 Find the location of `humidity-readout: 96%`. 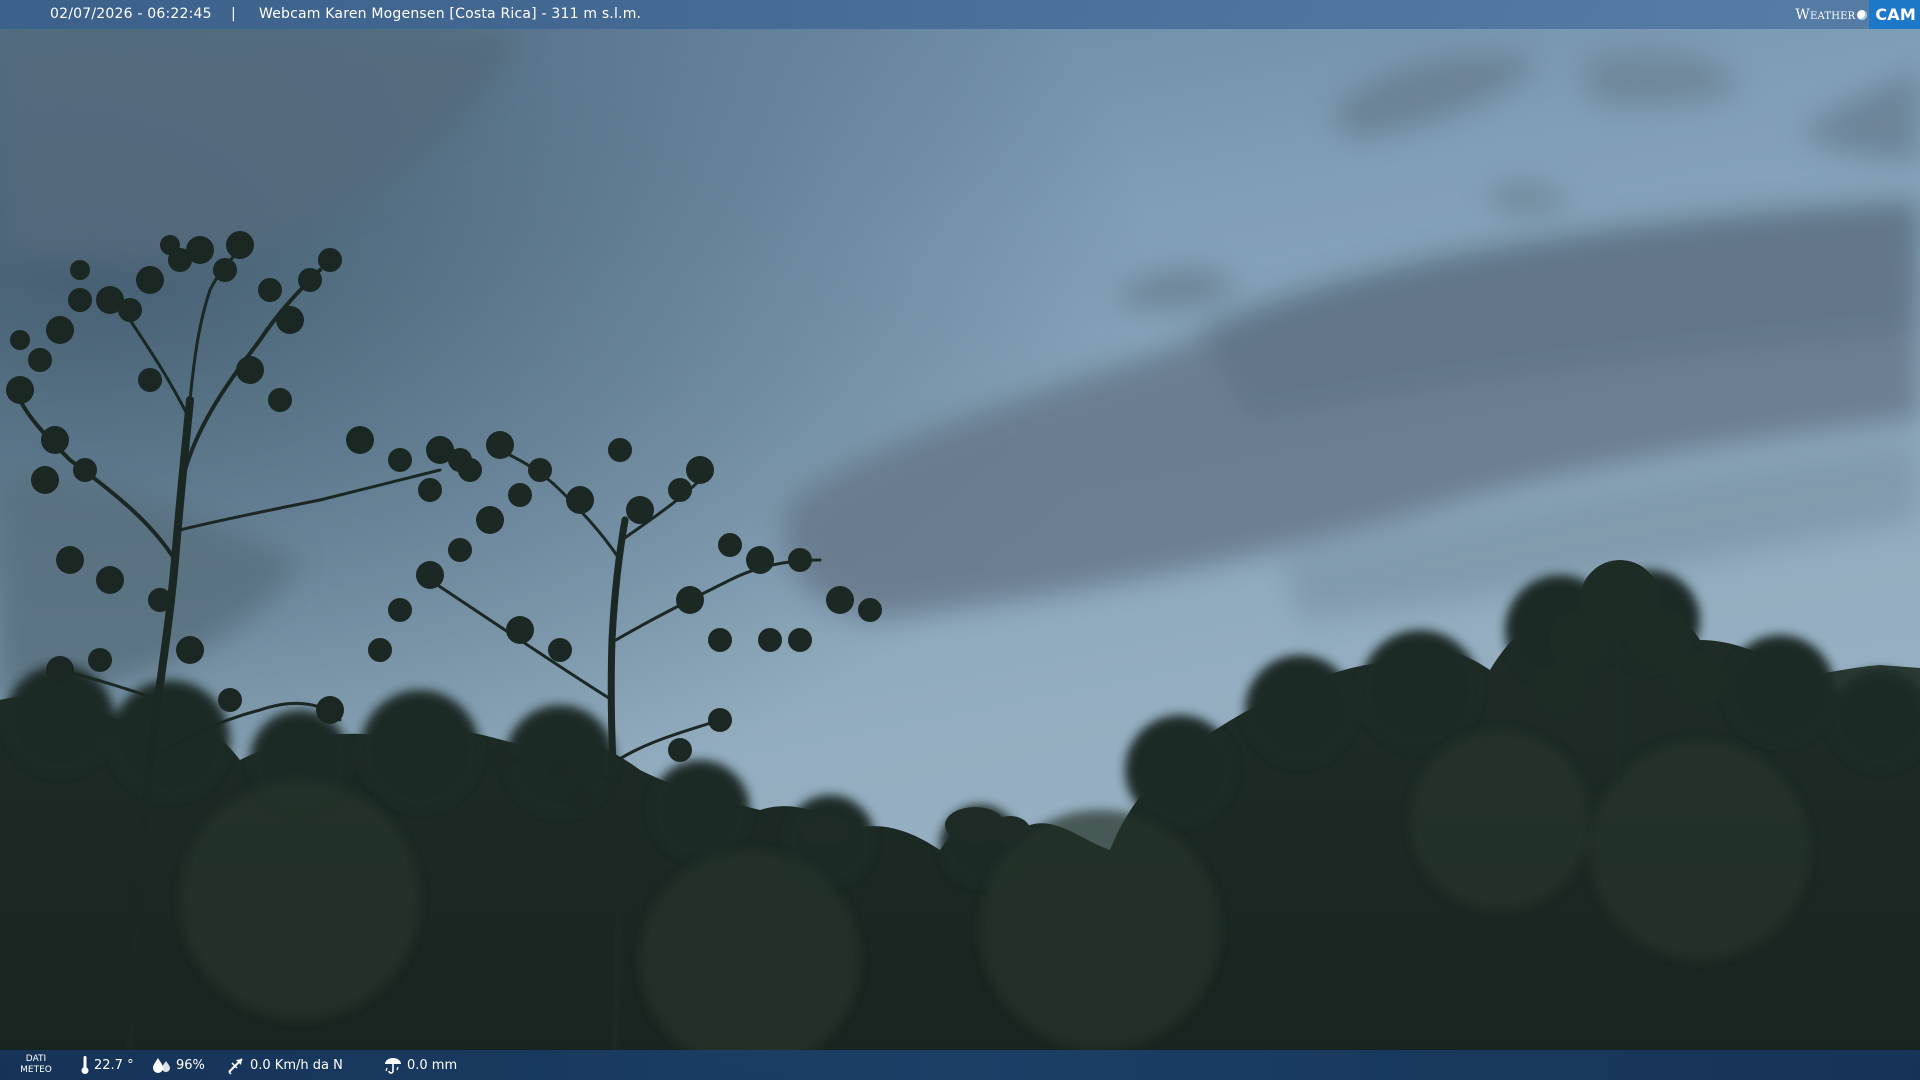

humidity-readout: 96% is located at coordinates (178, 1065).